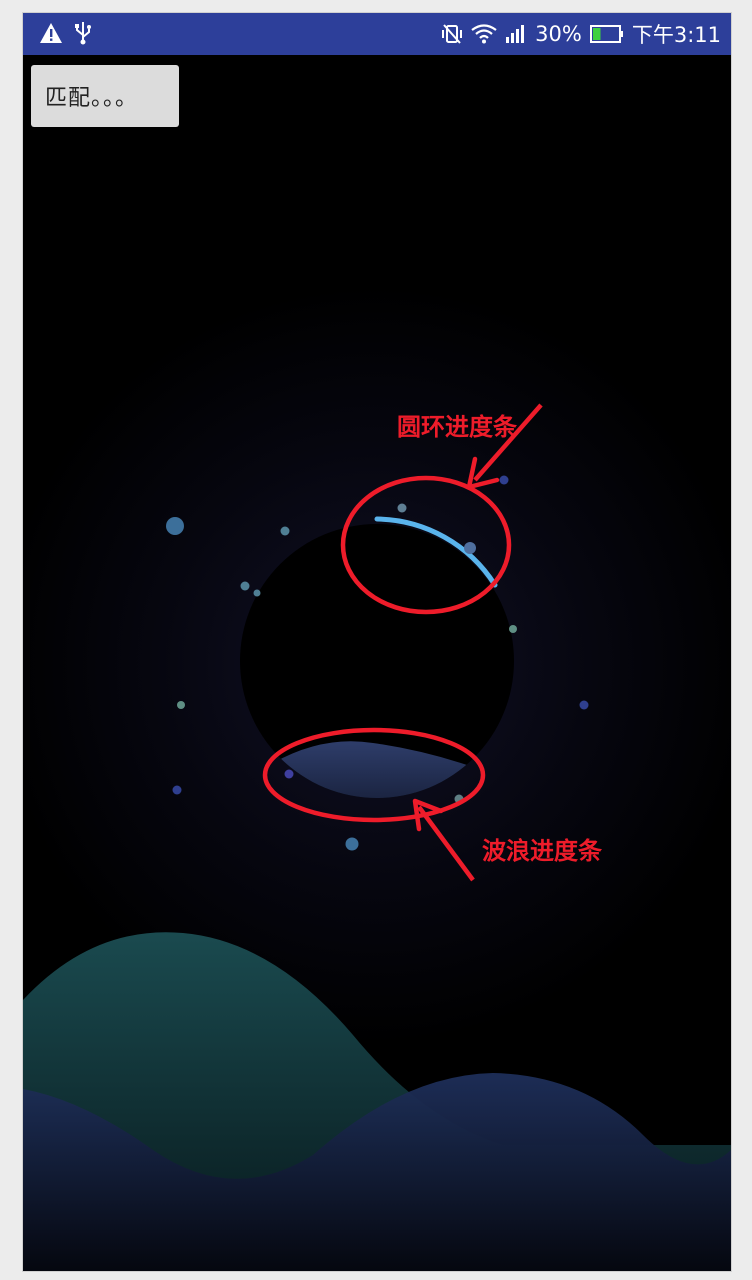 The width and height of the screenshot is (752, 1280). What do you see at coordinates (51, 33) in the screenshot?
I see `warning-icon` at bounding box center [51, 33].